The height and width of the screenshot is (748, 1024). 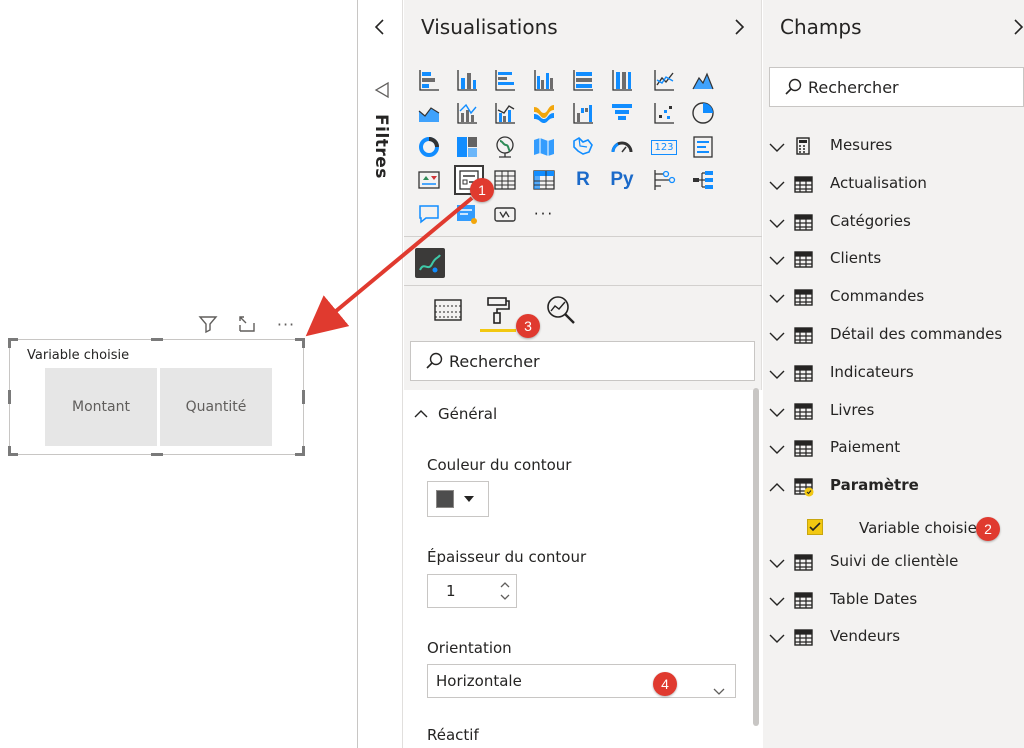 I want to click on fields-search-input: Rechercher, so click(x=896, y=87).